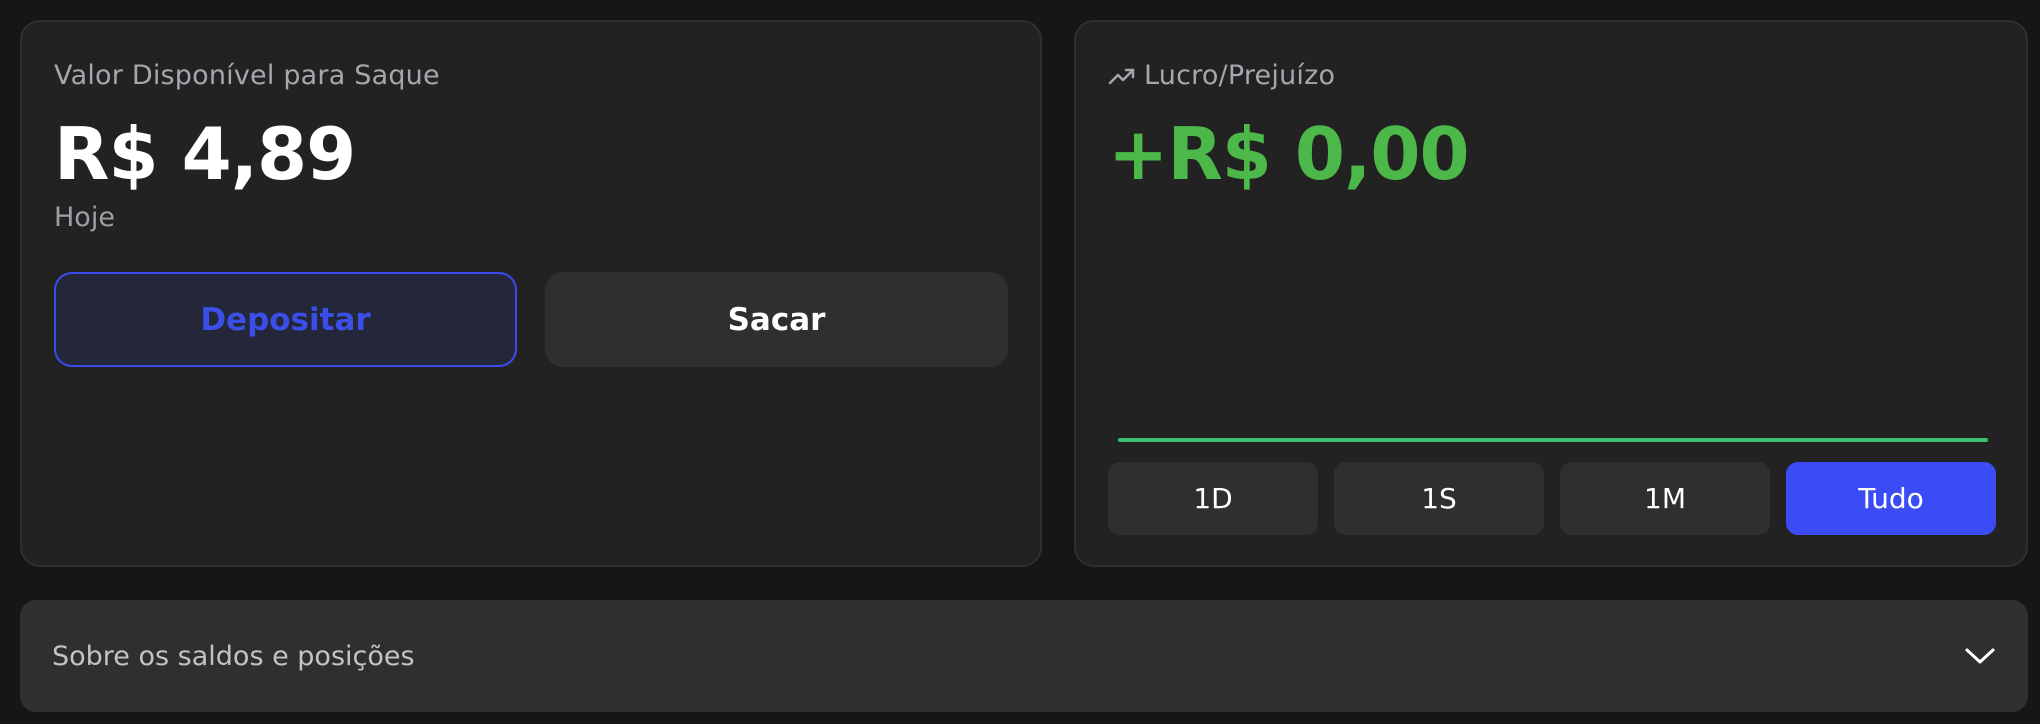 The image size is (2040, 724). Describe the element at coordinates (1980, 656) in the screenshot. I see `chevron-down-icon` at that location.